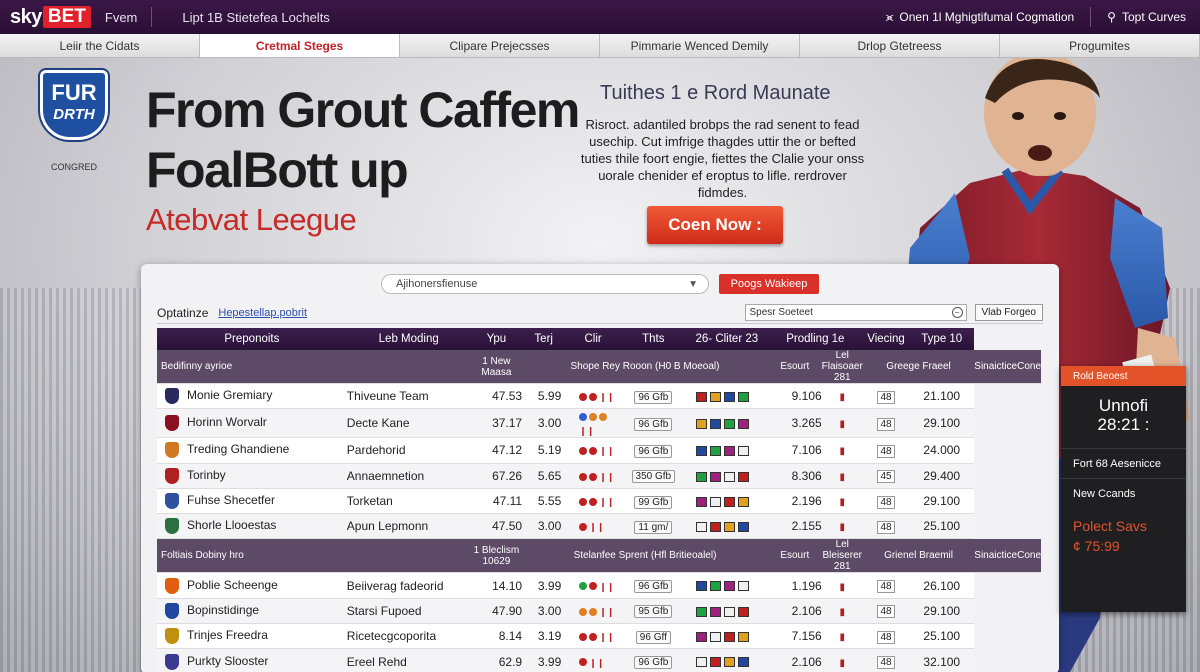 This screenshot has height=672, width=1200. I want to click on col-header: Thts, so click(653, 339).